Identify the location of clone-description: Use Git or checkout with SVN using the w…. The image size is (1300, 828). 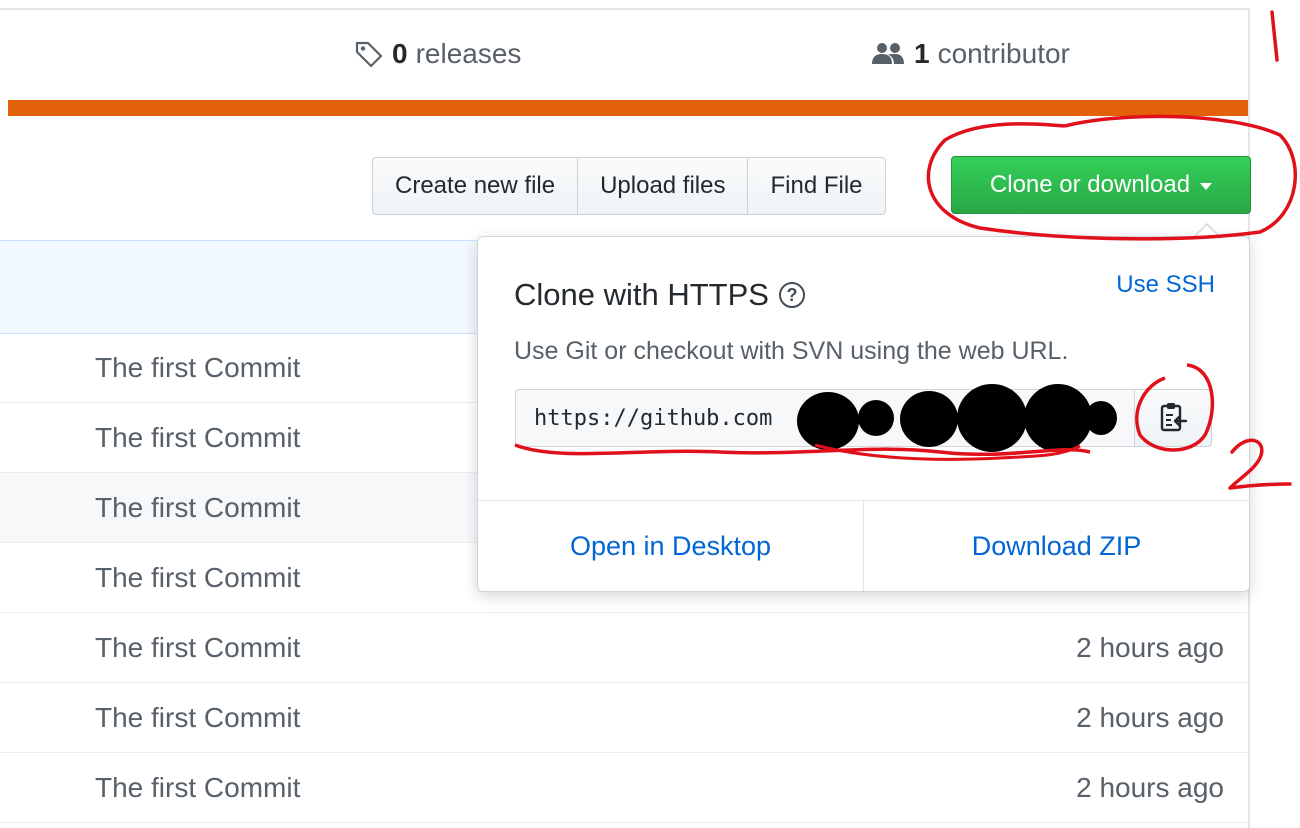
(791, 351).